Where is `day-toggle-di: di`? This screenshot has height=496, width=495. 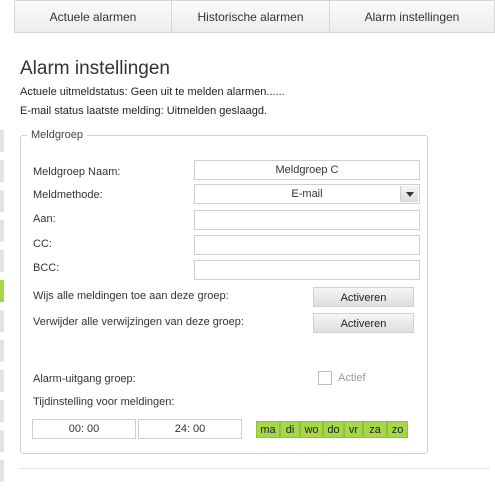 day-toggle-di: di is located at coordinates (290, 429).